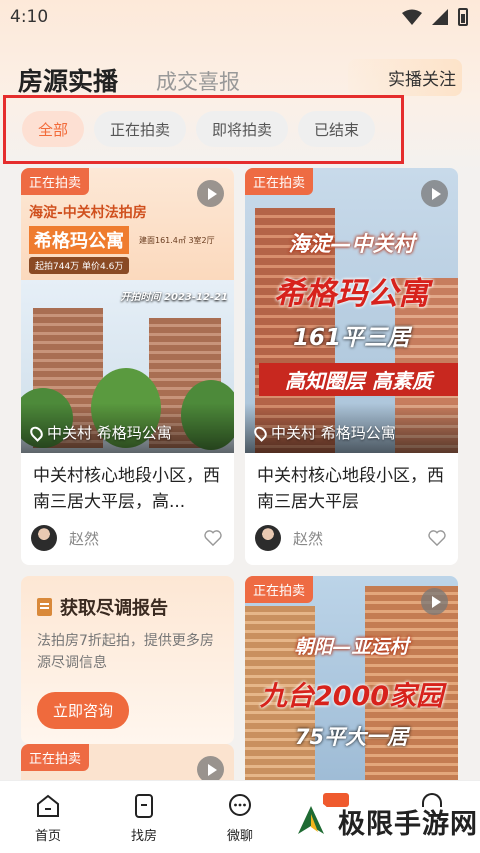 Image resolution: width=480 pixels, height=853 pixels. What do you see at coordinates (351, 737) in the screenshot?
I see `poster-line-3: 75平大一居` at bounding box center [351, 737].